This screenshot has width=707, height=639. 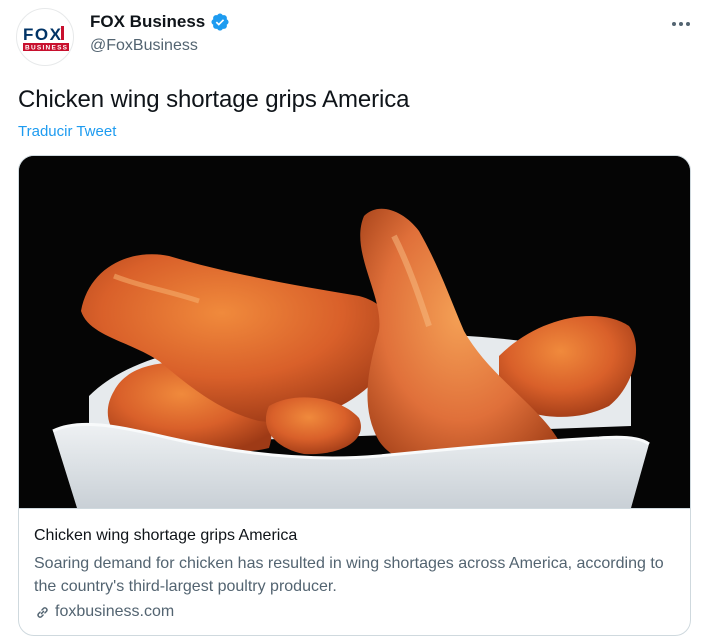 I want to click on logo-business-text: BUSINESS, so click(x=46, y=48).